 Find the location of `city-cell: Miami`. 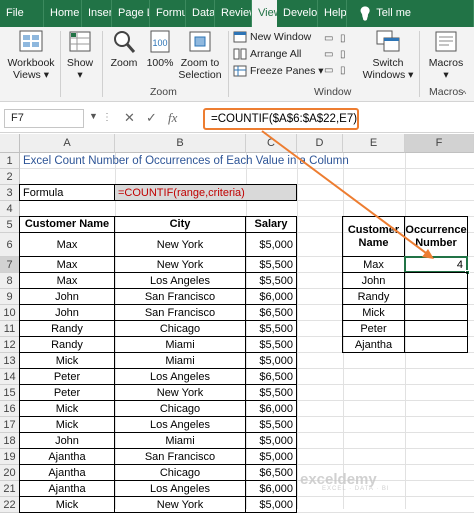

city-cell: Miami is located at coordinates (180, 440).